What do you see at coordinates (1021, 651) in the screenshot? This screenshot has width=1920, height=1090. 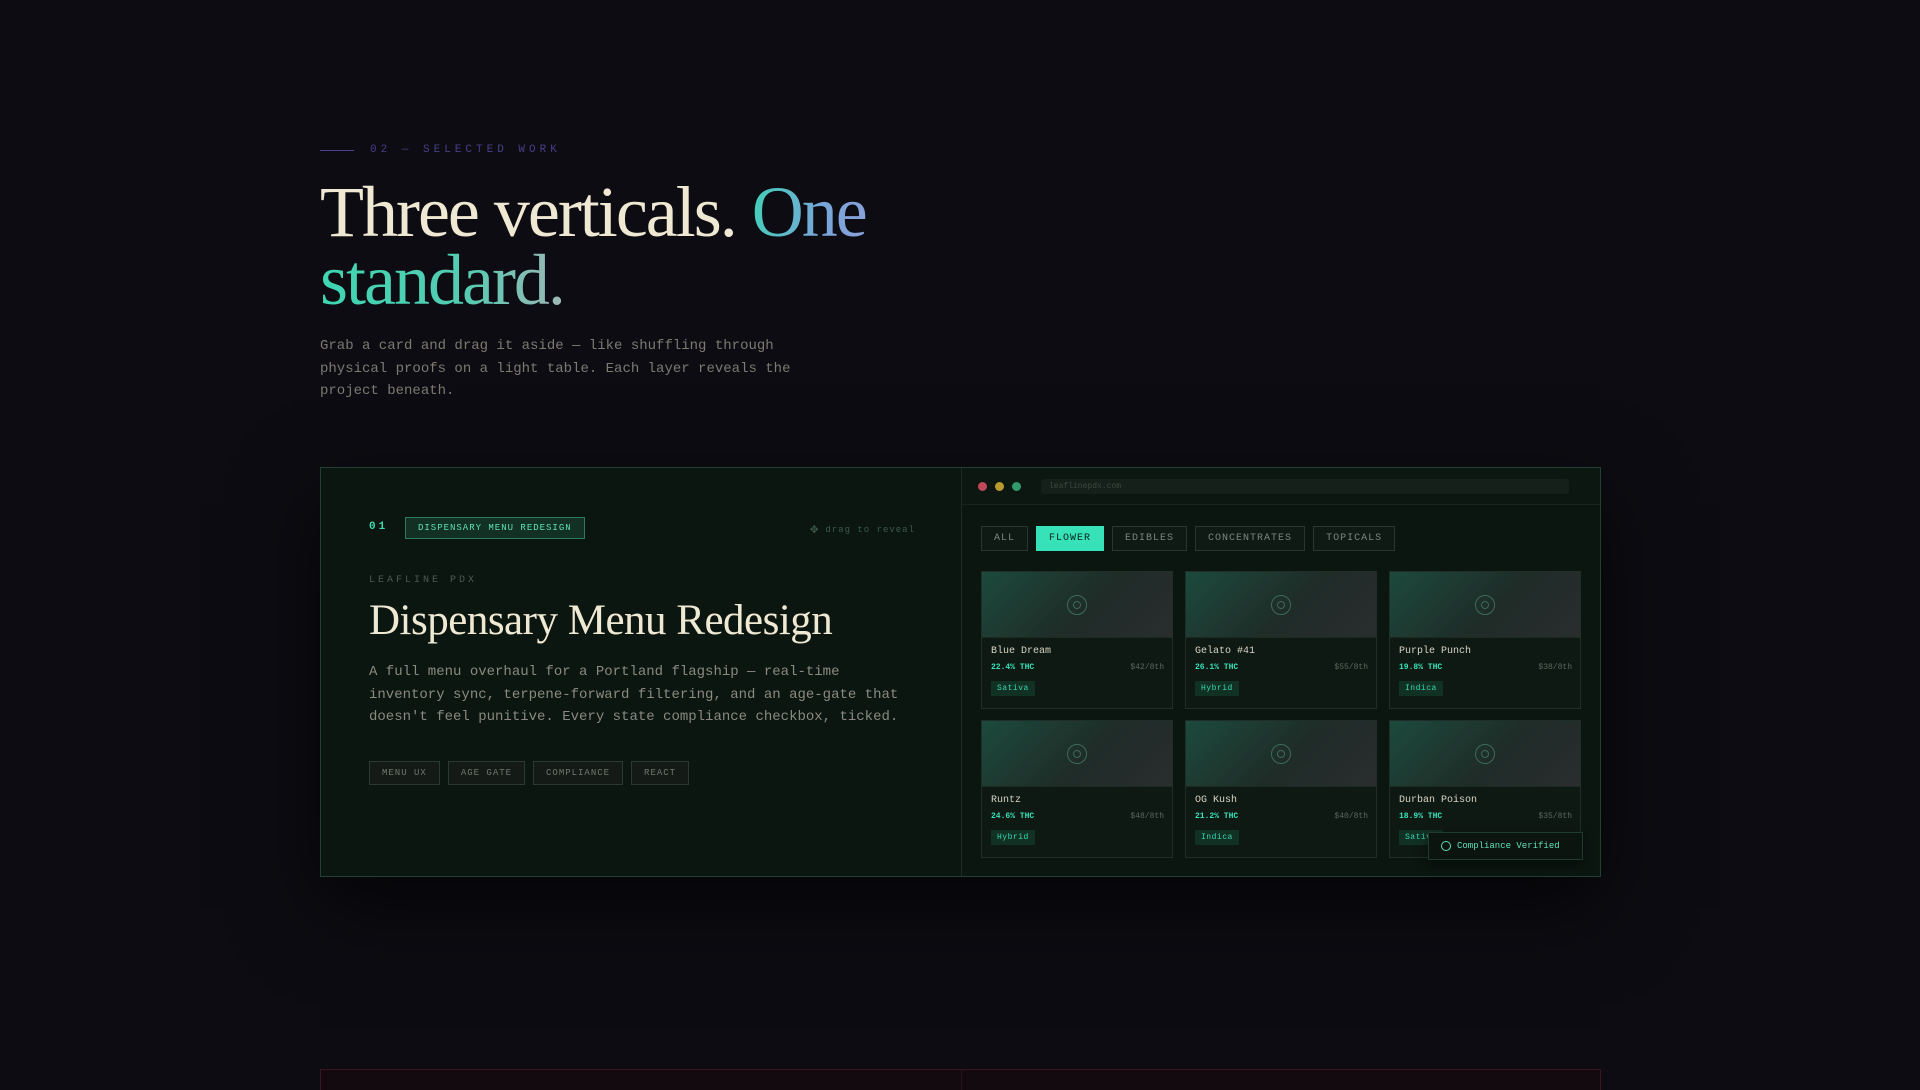 I see `product-name: Blue Dream` at bounding box center [1021, 651].